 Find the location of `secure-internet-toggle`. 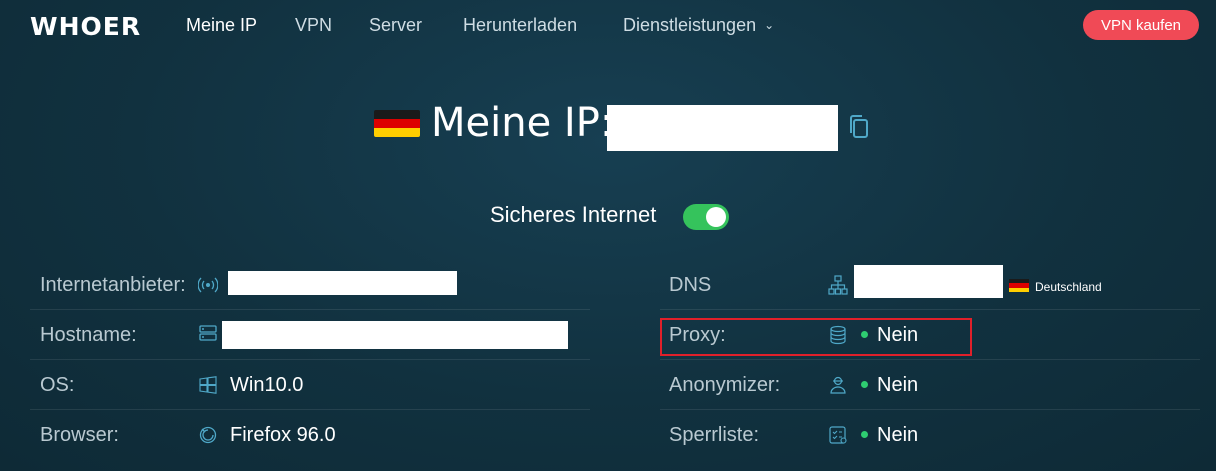

secure-internet-toggle is located at coordinates (706, 217).